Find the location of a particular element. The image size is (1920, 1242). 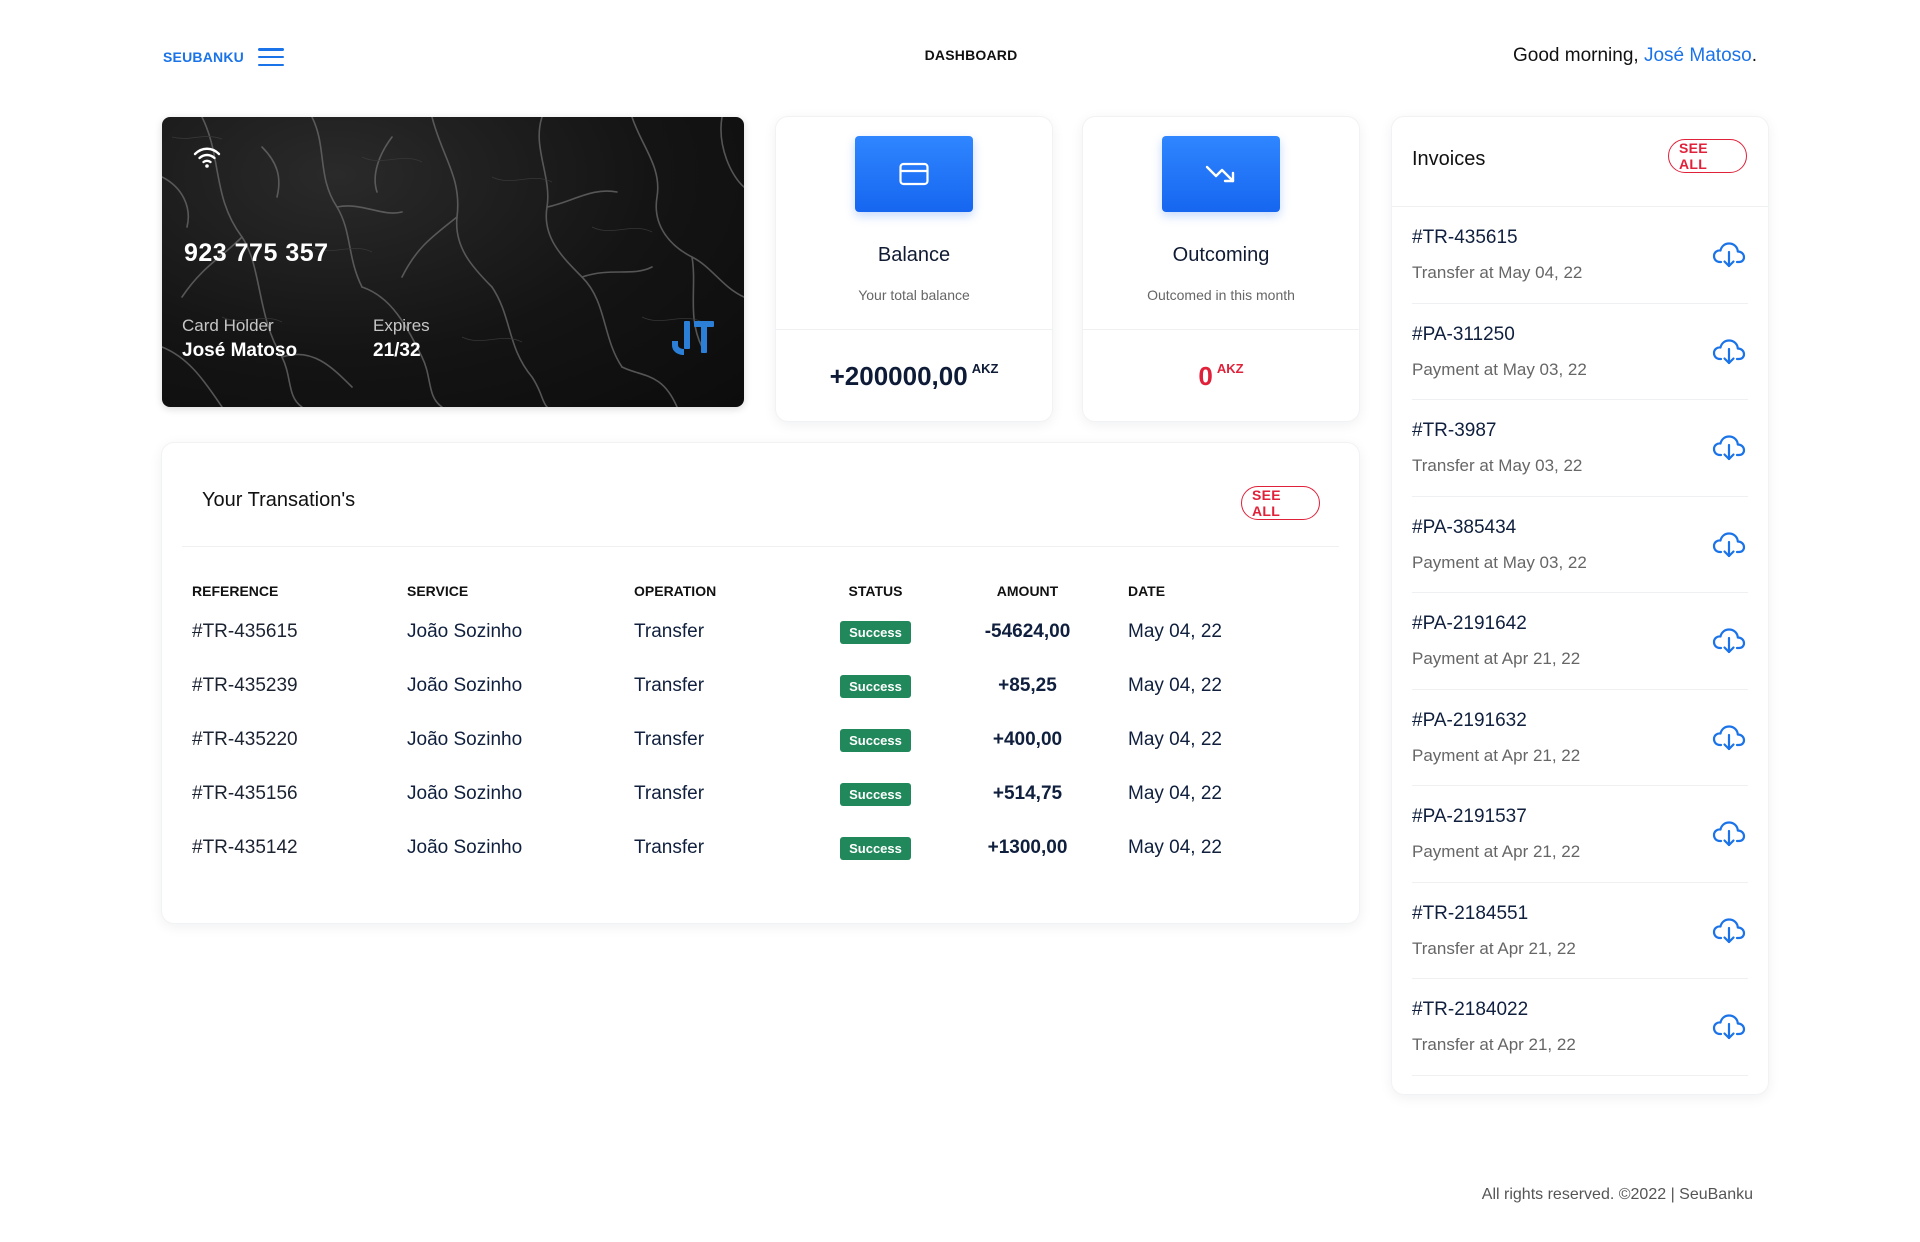

amount-cell: +514,75 is located at coordinates (1027, 793).